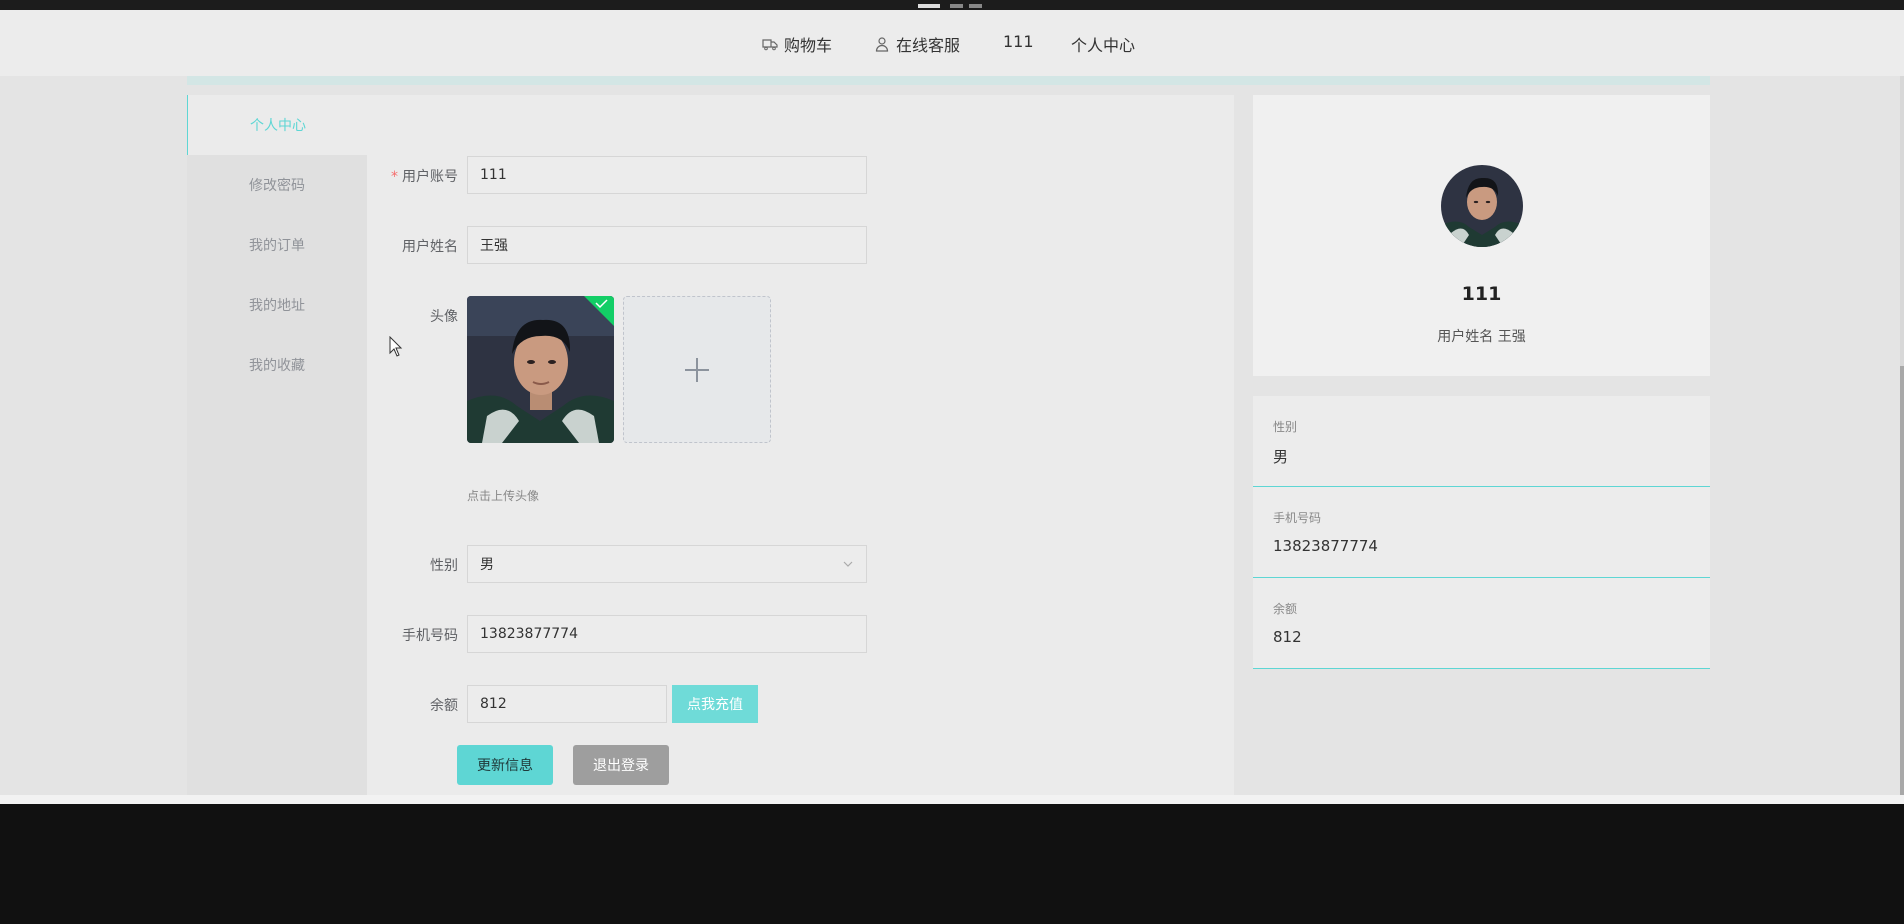 This screenshot has width=1904, height=924. What do you see at coordinates (1287, 637) in the screenshot?
I see `info-balance-value: 812` at bounding box center [1287, 637].